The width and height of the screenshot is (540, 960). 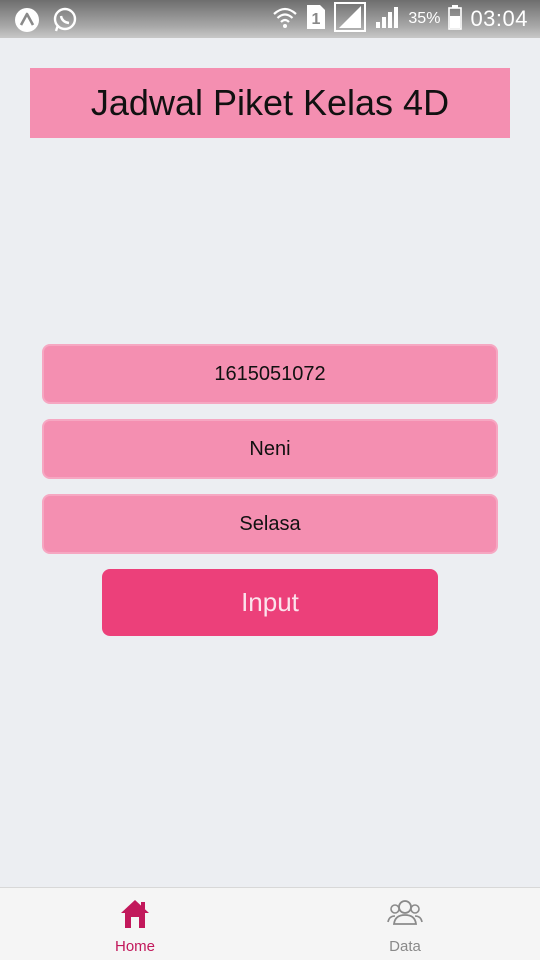 What do you see at coordinates (65, 22) in the screenshot?
I see `whatsapp-icon` at bounding box center [65, 22].